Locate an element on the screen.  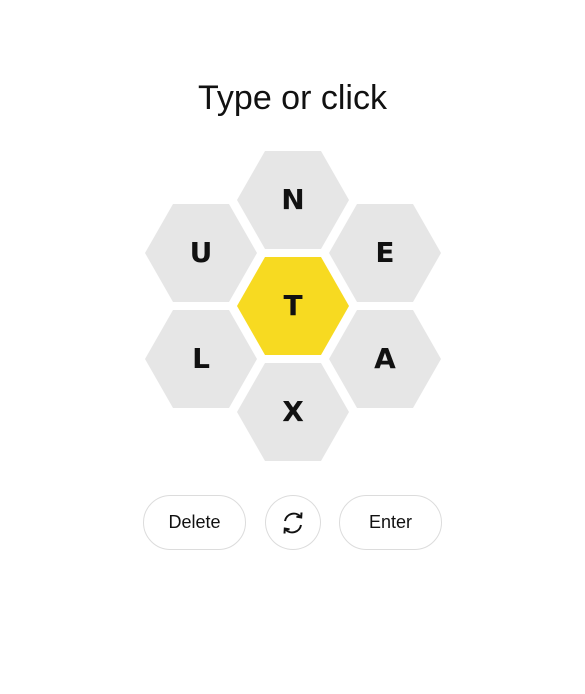
hive-cell-bottom: X is located at coordinates (293, 412).